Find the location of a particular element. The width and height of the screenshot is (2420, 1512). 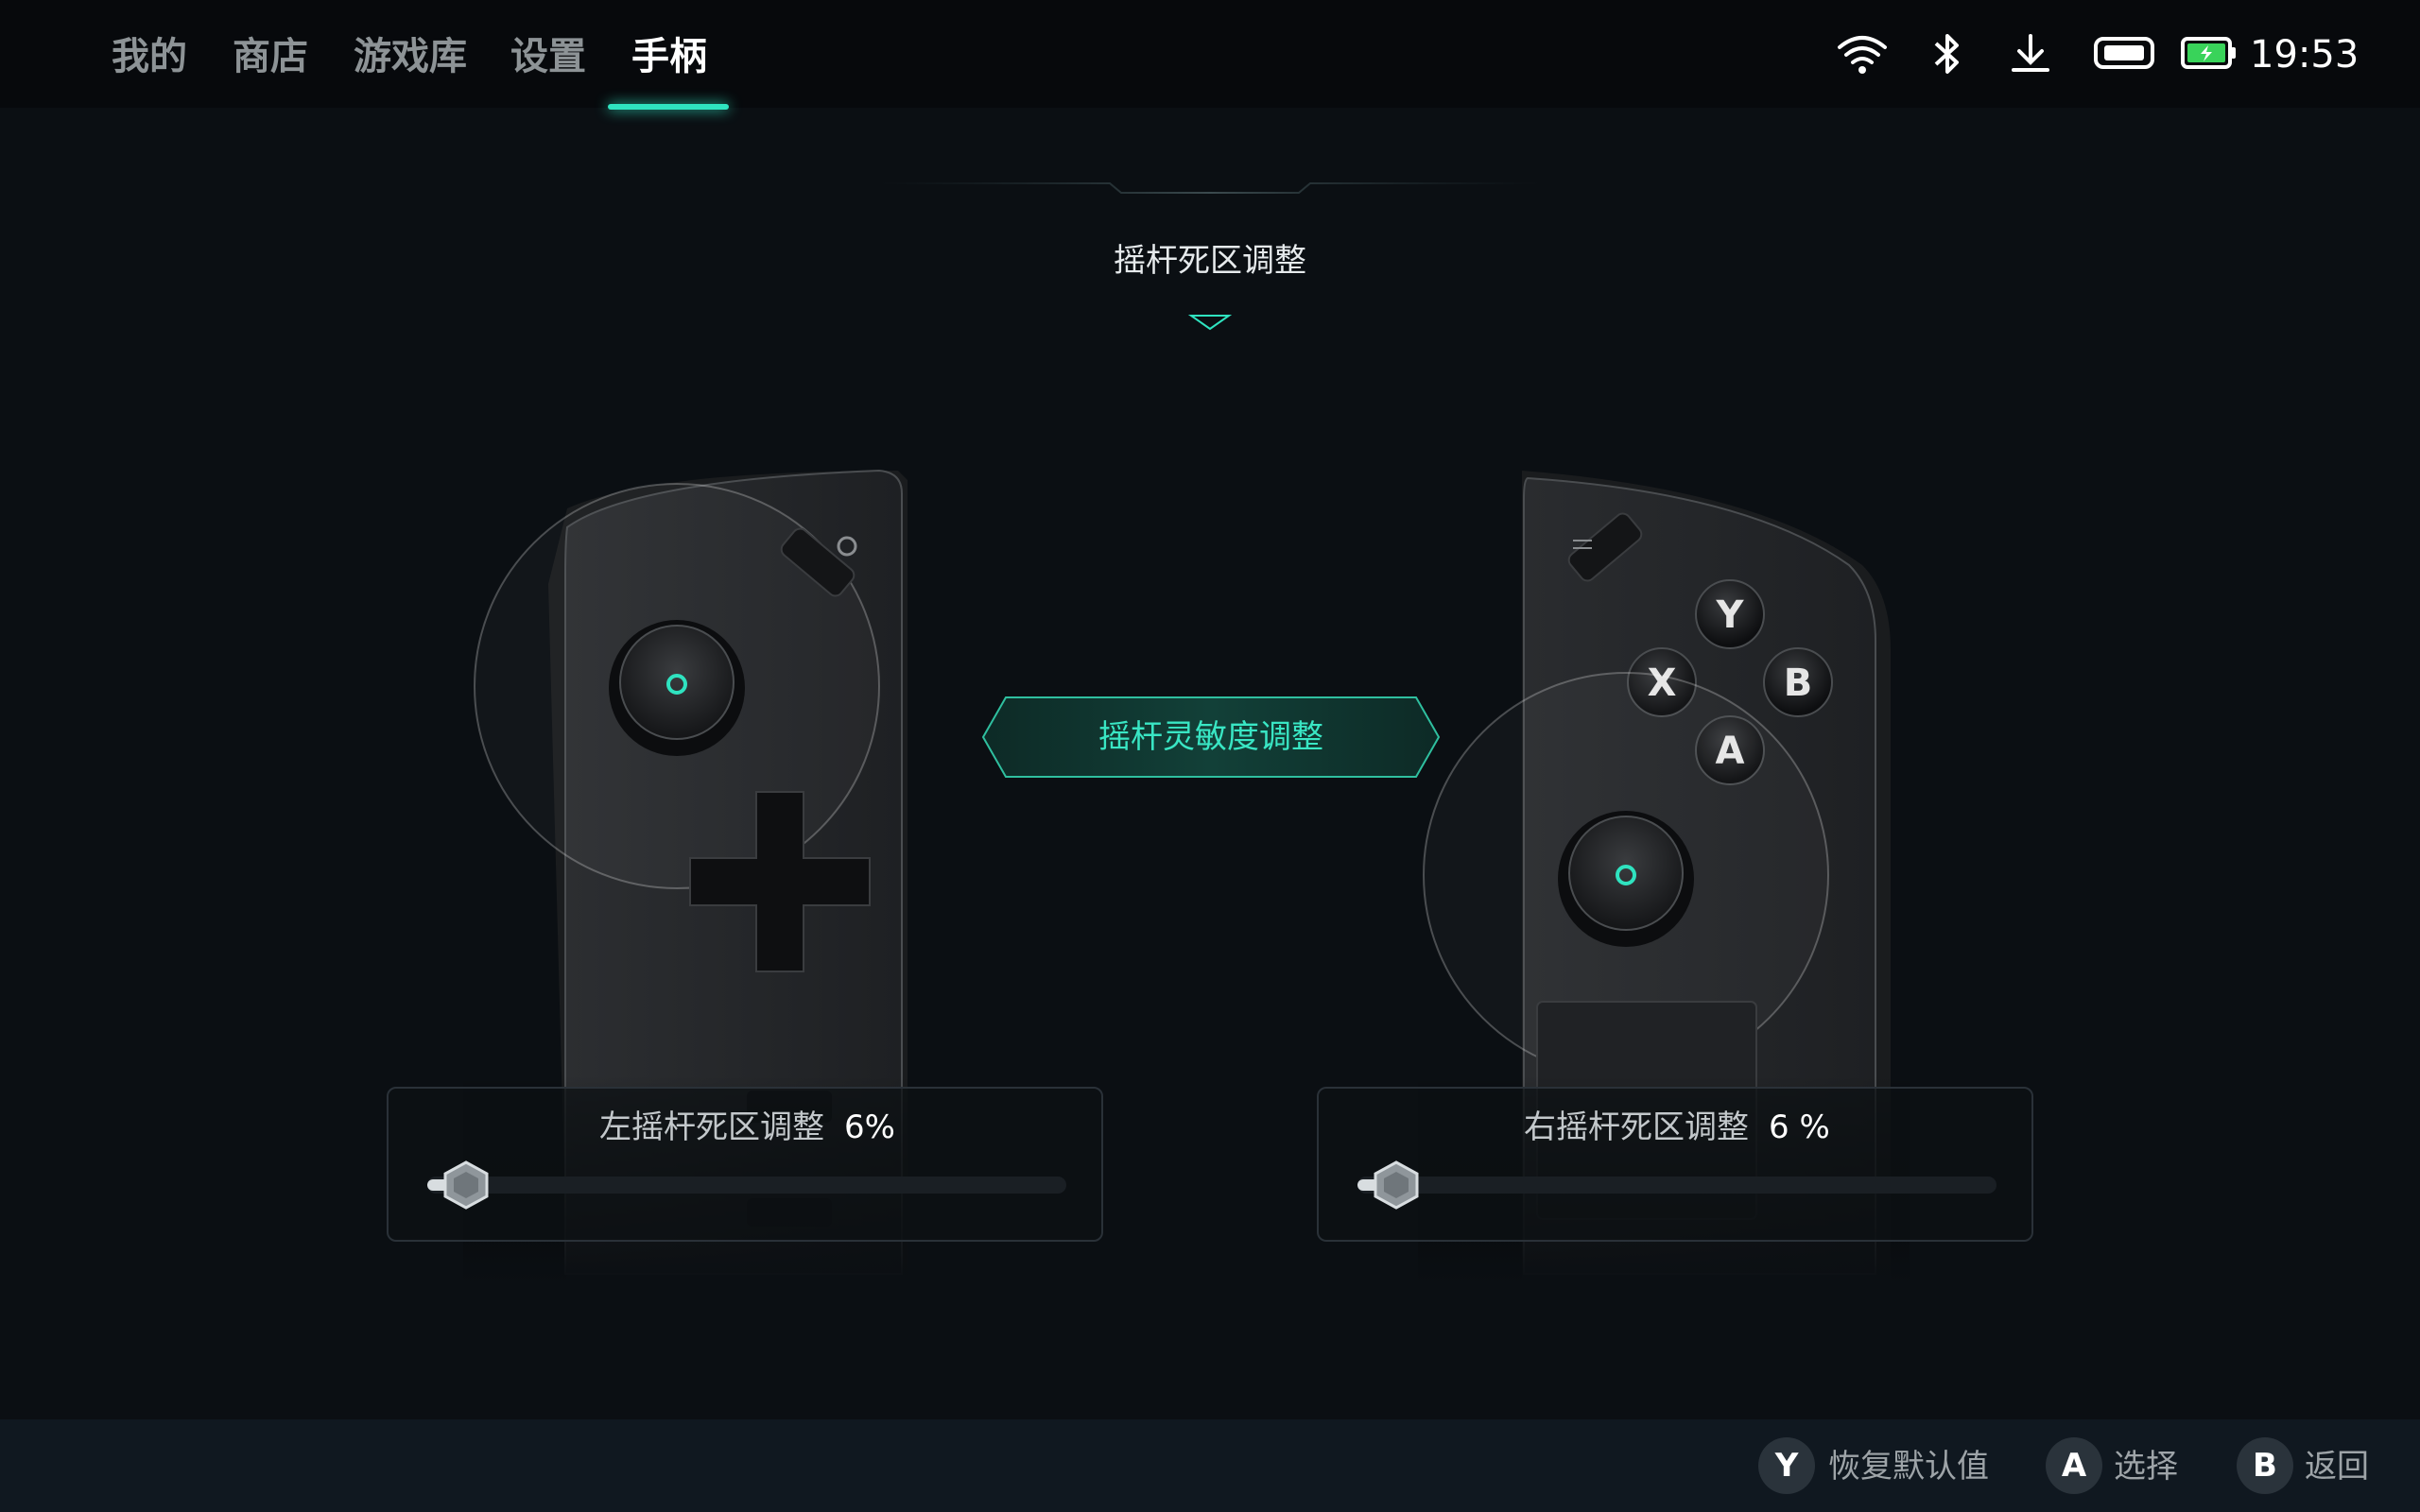

y-key-hint-icon: Y is located at coordinates (1786, 1465).